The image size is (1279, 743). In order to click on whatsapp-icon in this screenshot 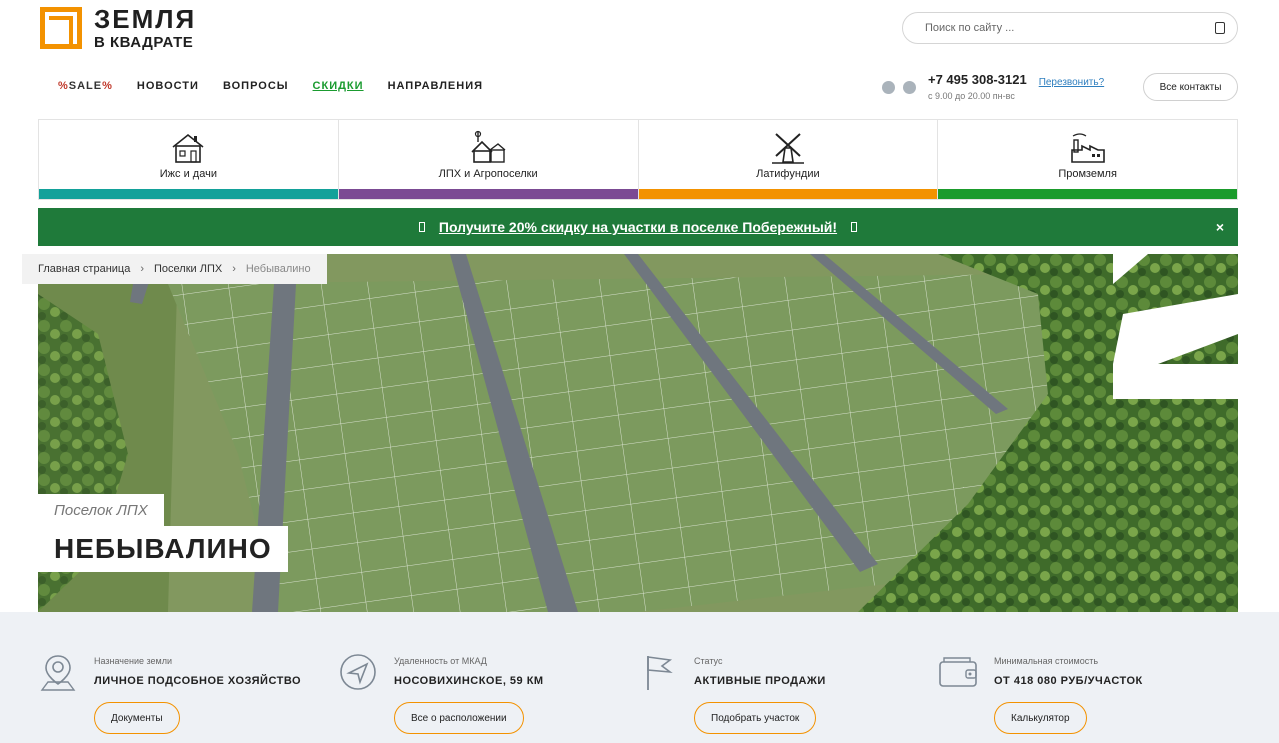, I will do `click(909, 87)`.